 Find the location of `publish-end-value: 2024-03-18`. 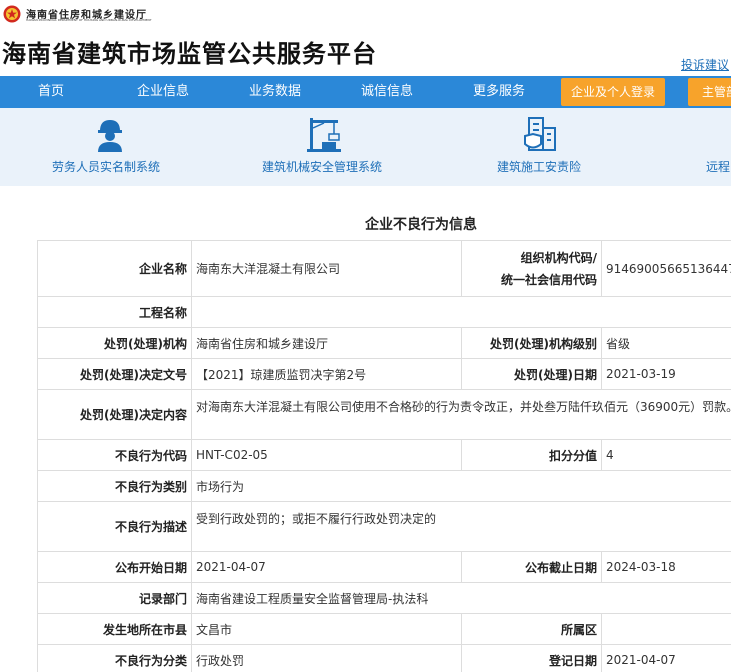

publish-end-value: 2024-03-18 is located at coordinates (666, 567).